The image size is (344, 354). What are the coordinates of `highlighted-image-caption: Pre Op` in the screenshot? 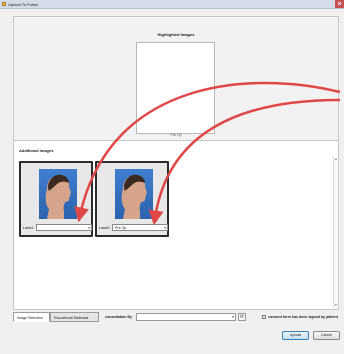 It's located at (176, 135).